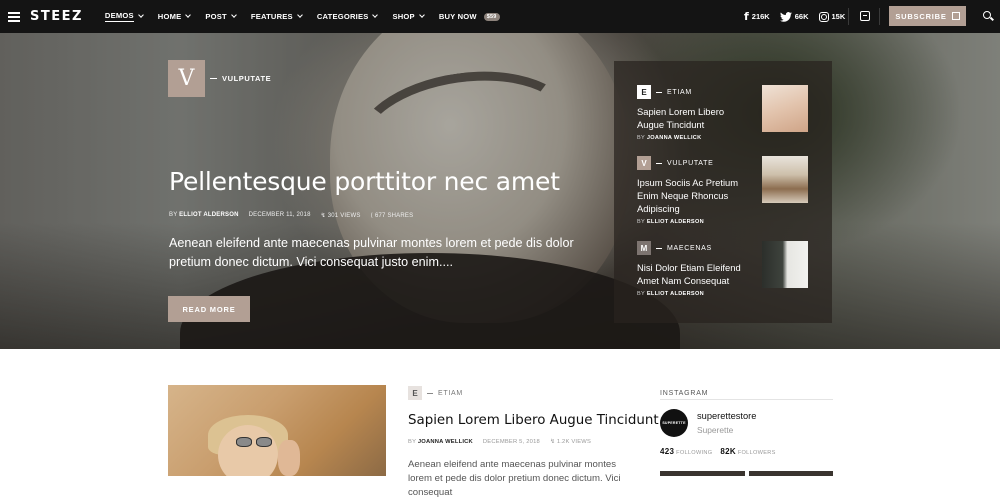 Image resolution: width=1000 pixels, height=500 pixels. What do you see at coordinates (715, 430) in the screenshot?
I see `instagram-display-name: Superette` at bounding box center [715, 430].